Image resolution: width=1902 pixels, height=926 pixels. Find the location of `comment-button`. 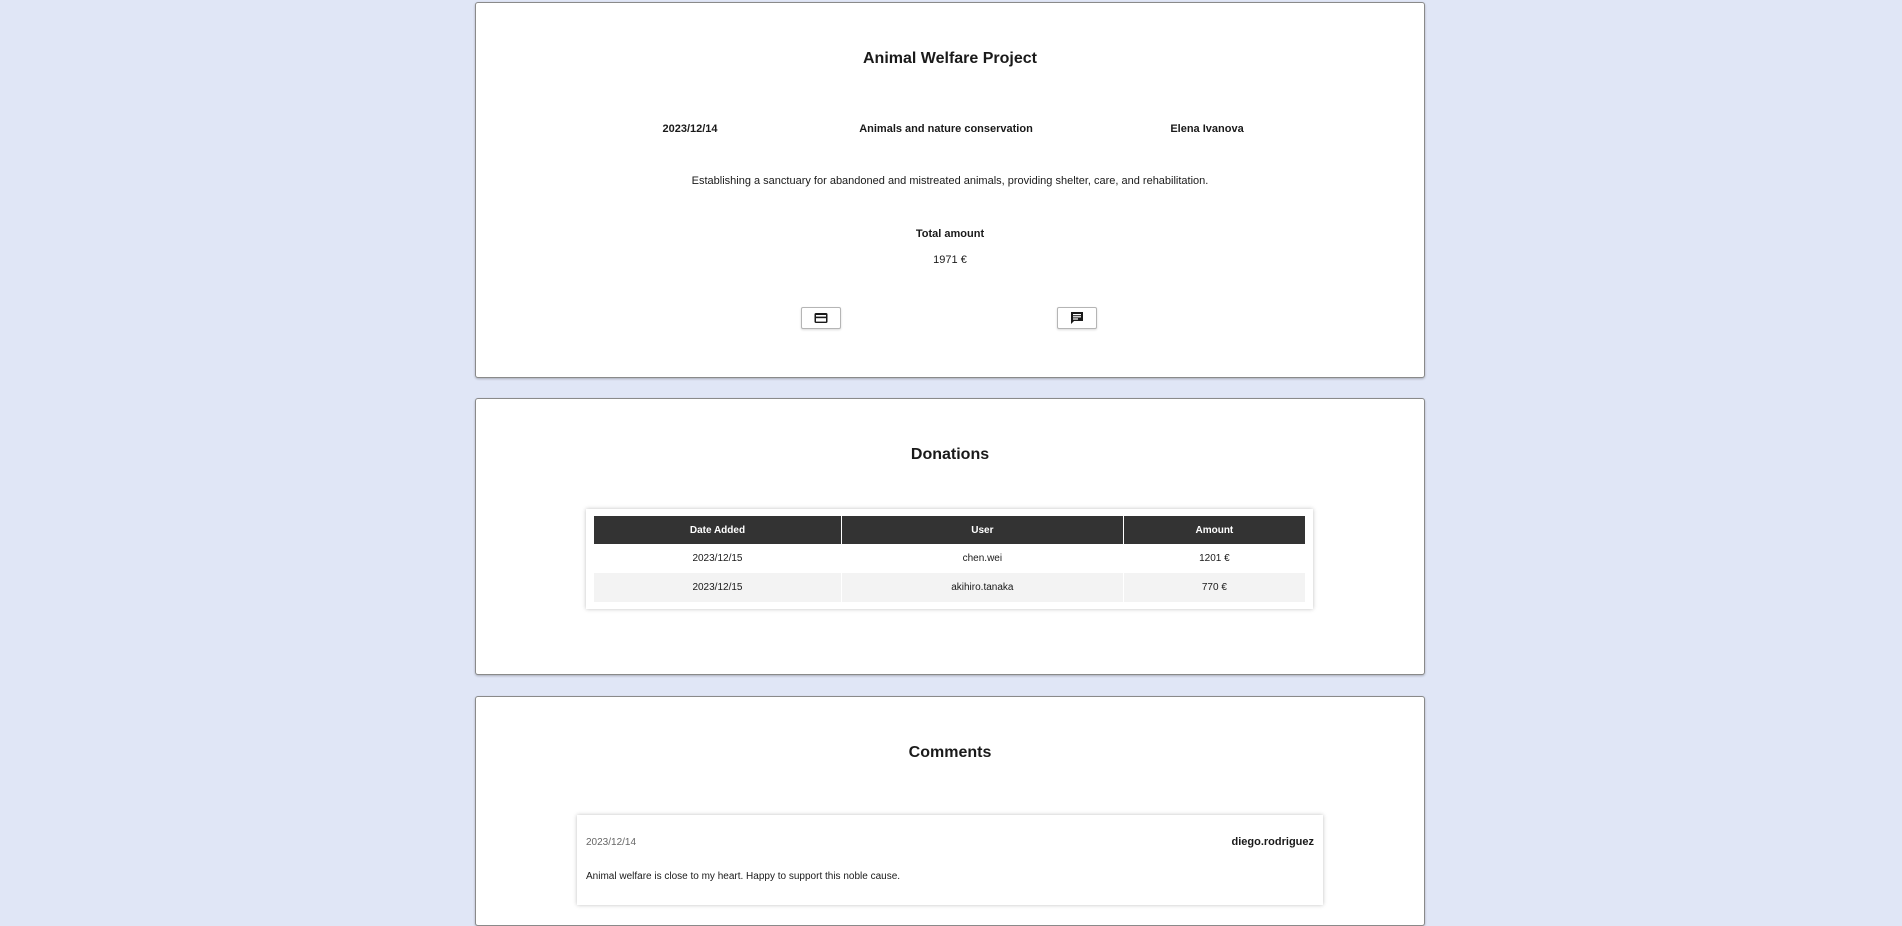

comment-button is located at coordinates (1077, 318).